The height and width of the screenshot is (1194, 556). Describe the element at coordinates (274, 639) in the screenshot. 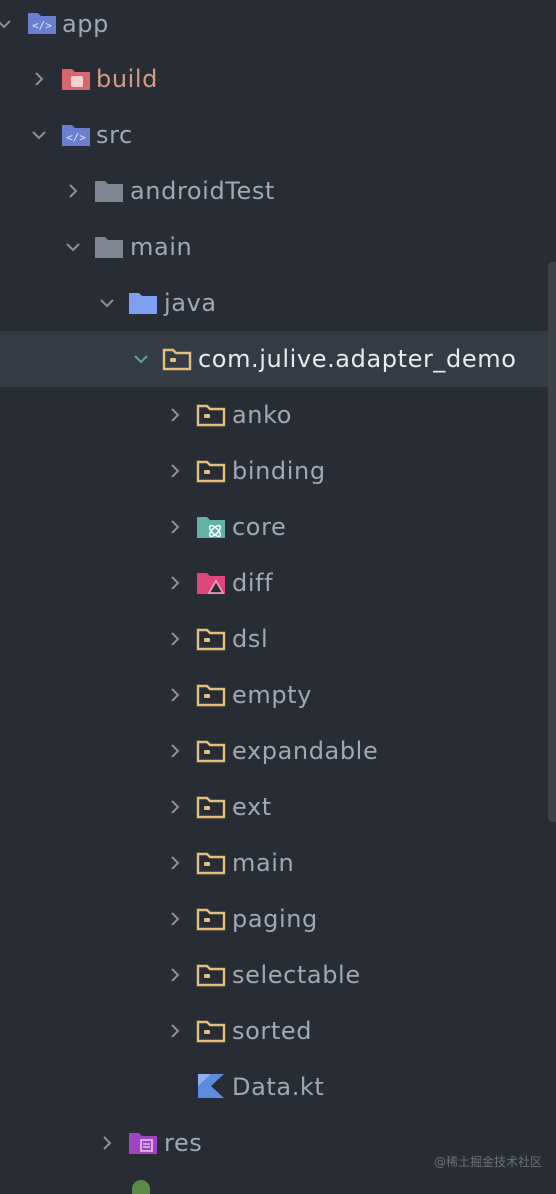

I see `tree-row-dsl: dsl` at that location.